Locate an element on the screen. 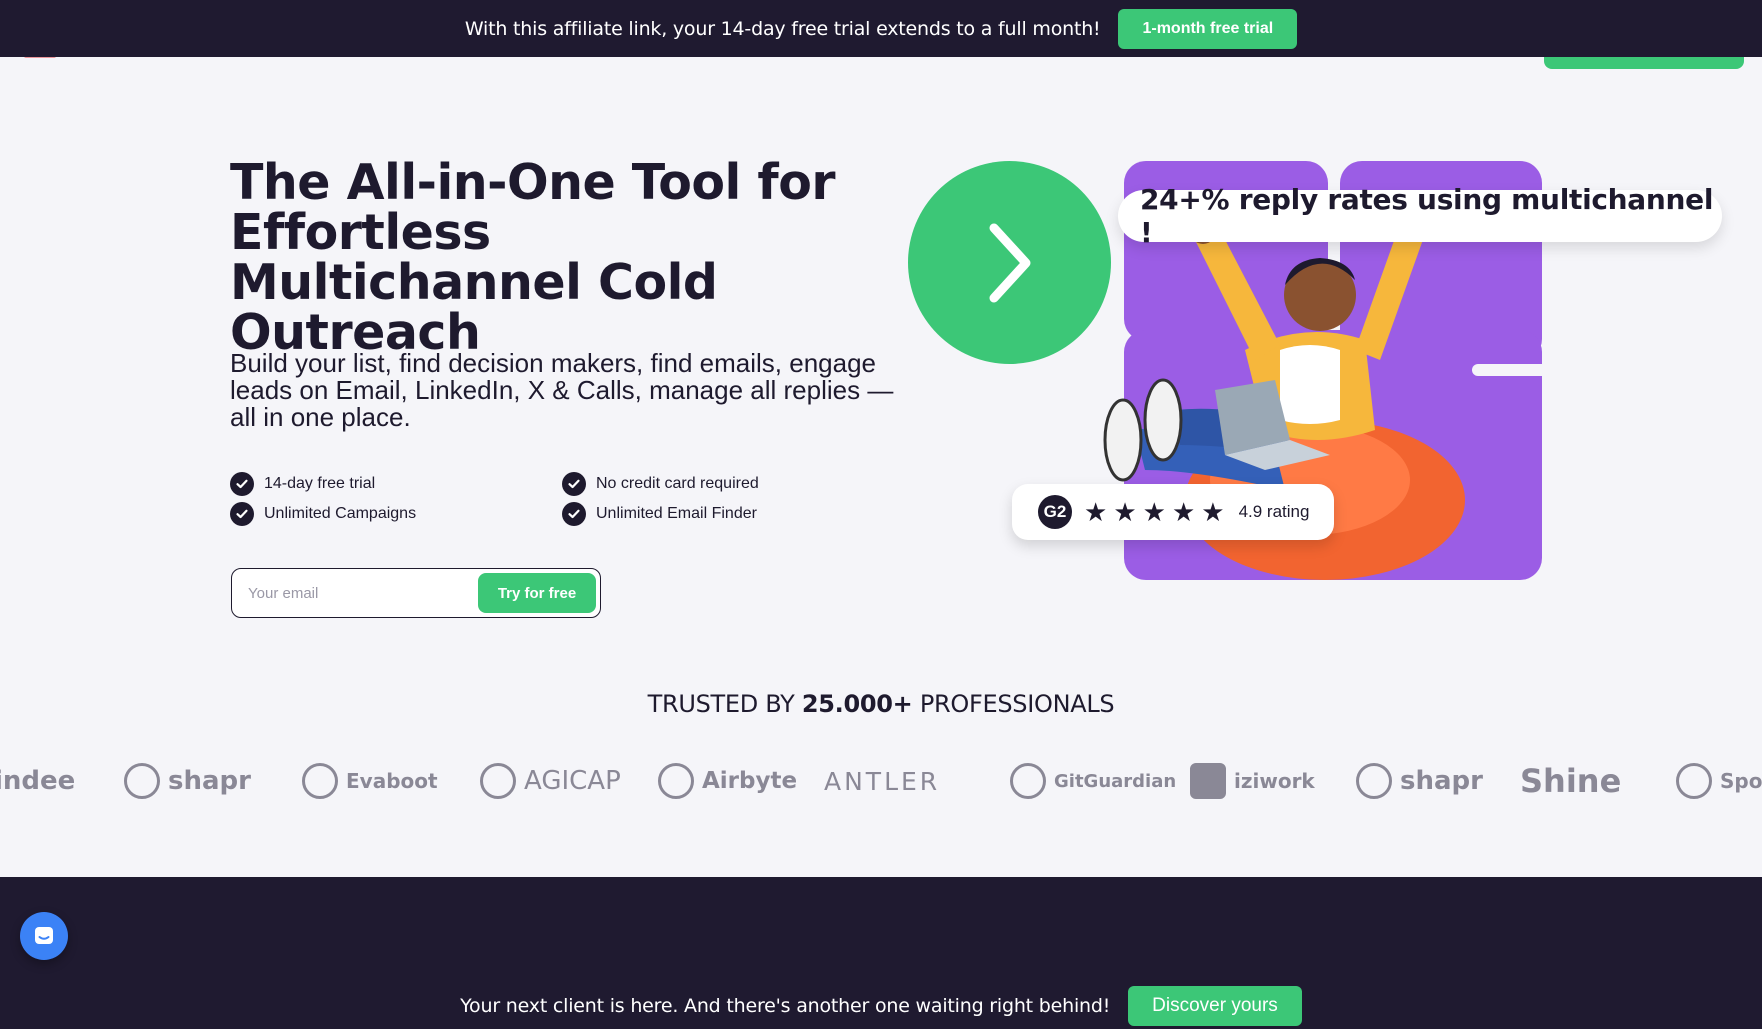  feature-label: No credit card required is located at coordinates (677, 483).